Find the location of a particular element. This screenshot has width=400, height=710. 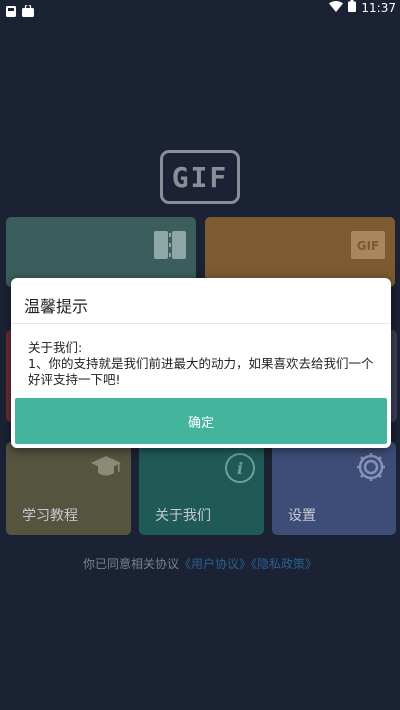

dialog-title: 温馨提示 is located at coordinates (56, 306).